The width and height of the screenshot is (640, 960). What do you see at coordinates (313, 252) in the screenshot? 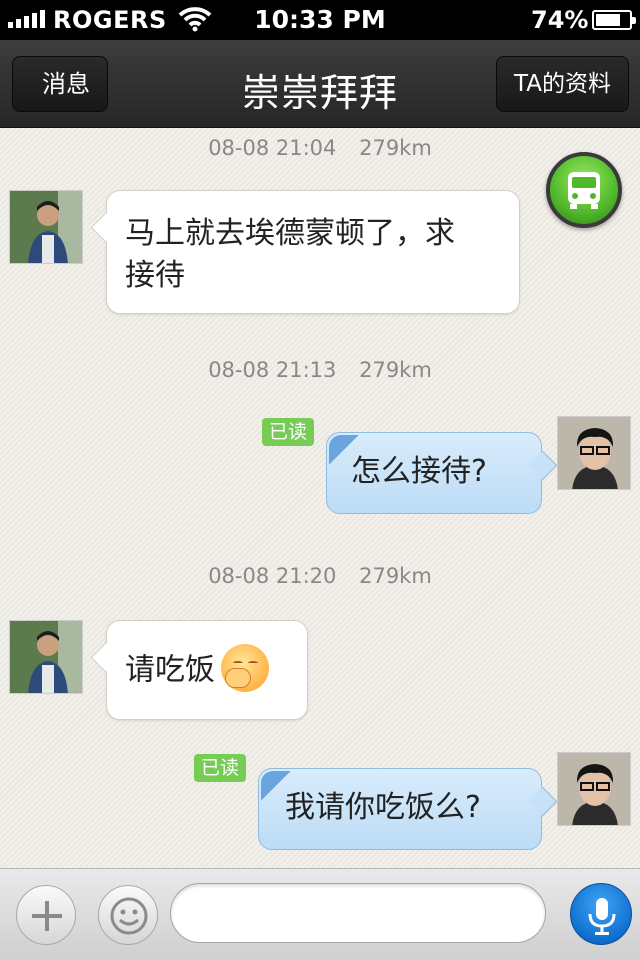
I see `incoming-message-bubble: 马上就去埃德蒙顿了，求 接待` at bounding box center [313, 252].